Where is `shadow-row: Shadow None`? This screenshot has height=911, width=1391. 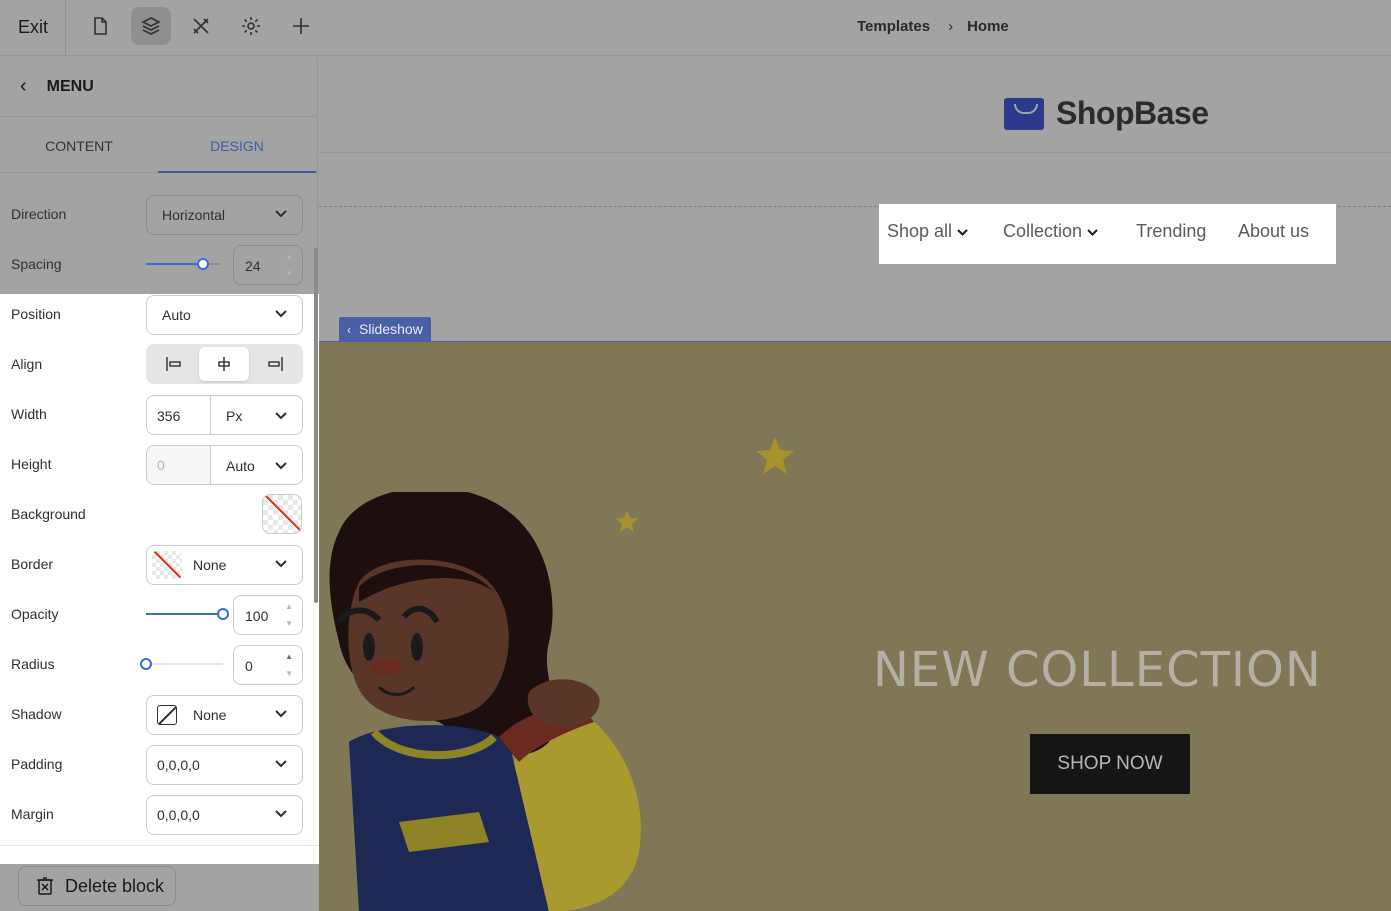
shadow-row: Shadow None is located at coordinates (159, 715).